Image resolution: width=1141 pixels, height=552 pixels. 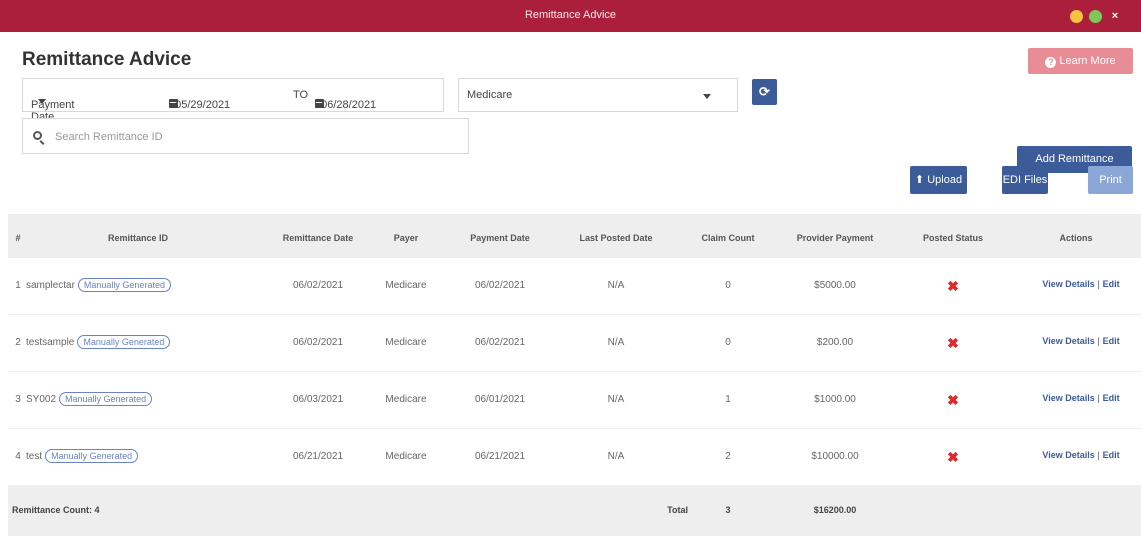 I want to click on edi-files-button: EDI Files, so click(x=1025, y=180).